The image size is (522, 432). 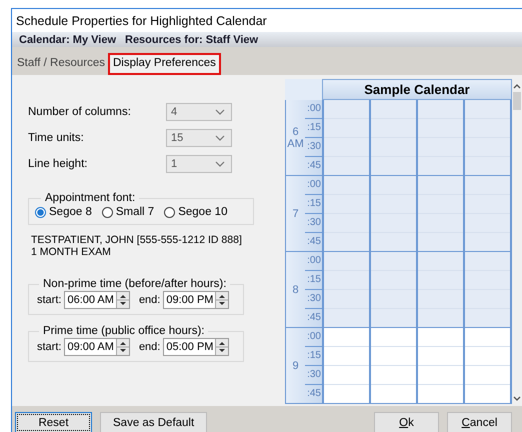 I want to click on dialog-button: Cancel, so click(x=479, y=422).